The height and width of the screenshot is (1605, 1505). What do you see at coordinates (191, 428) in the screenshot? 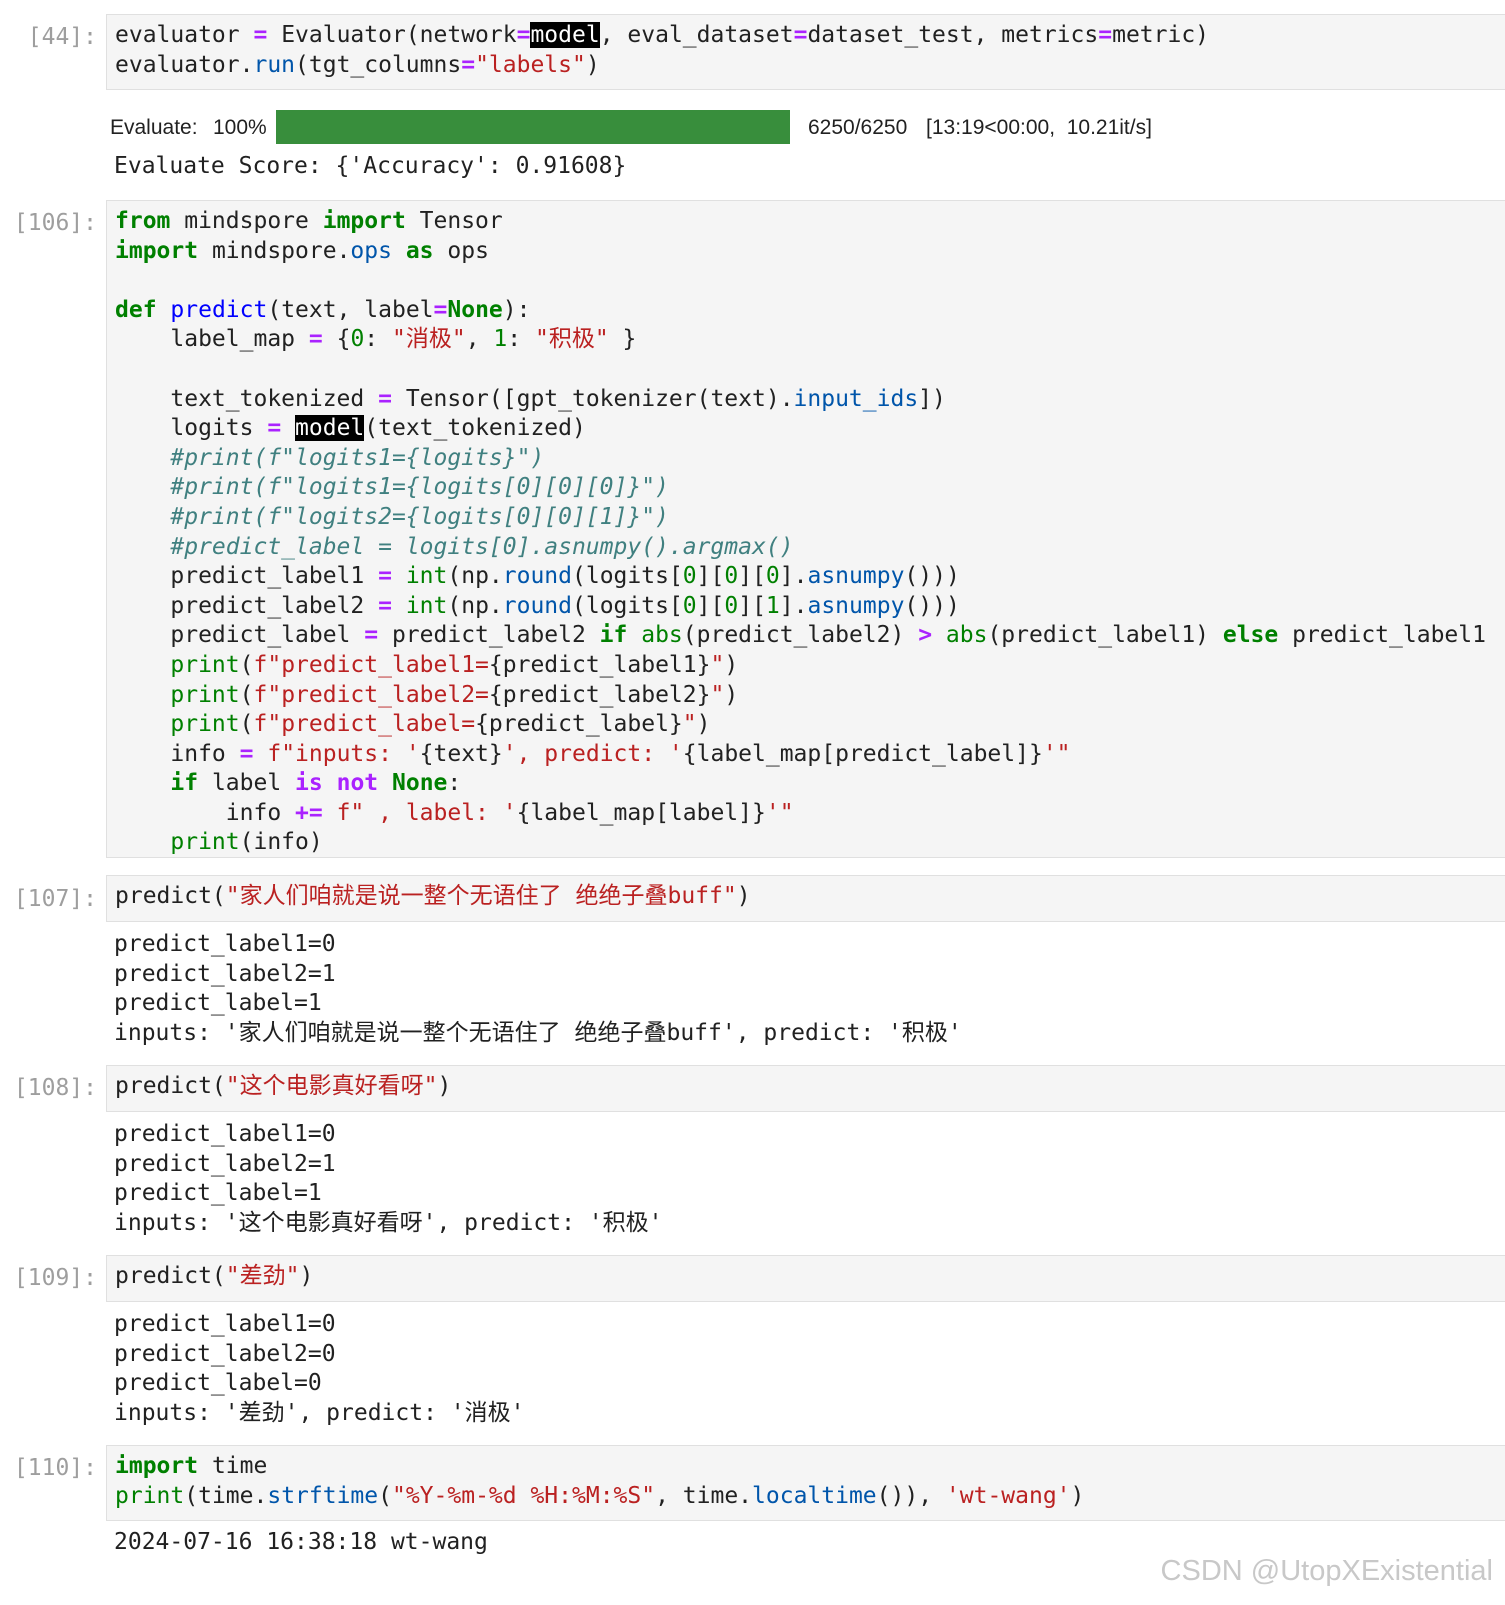
I see `code-token: logits` at bounding box center [191, 428].